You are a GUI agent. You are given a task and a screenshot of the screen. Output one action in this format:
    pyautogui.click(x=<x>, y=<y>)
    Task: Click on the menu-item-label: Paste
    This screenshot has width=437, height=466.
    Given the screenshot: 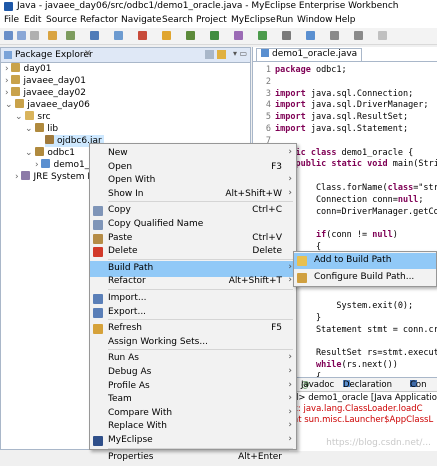 What is the action you would take?
    pyautogui.click(x=120, y=237)
    